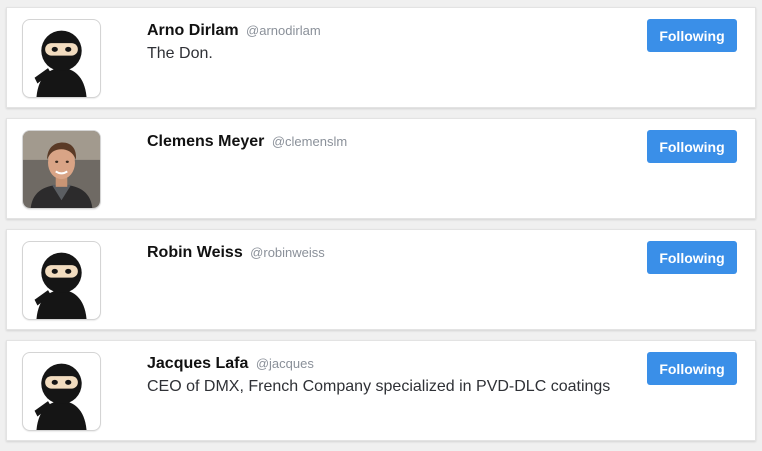  Describe the element at coordinates (287, 252) in the screenshot. I see `user-handle: @robinweiss` at that location.